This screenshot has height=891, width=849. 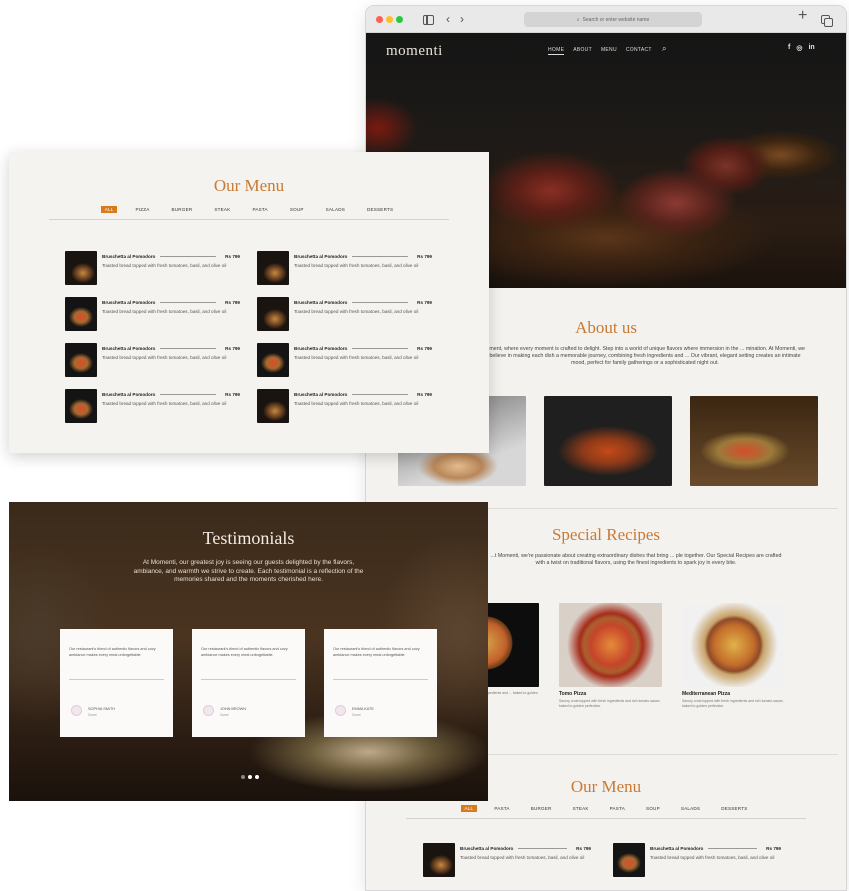 What do you see at coordinates (617, 808) in the screenshot?
I see `filter-pasta-2: PASTA` at bounding box center [617, 808].